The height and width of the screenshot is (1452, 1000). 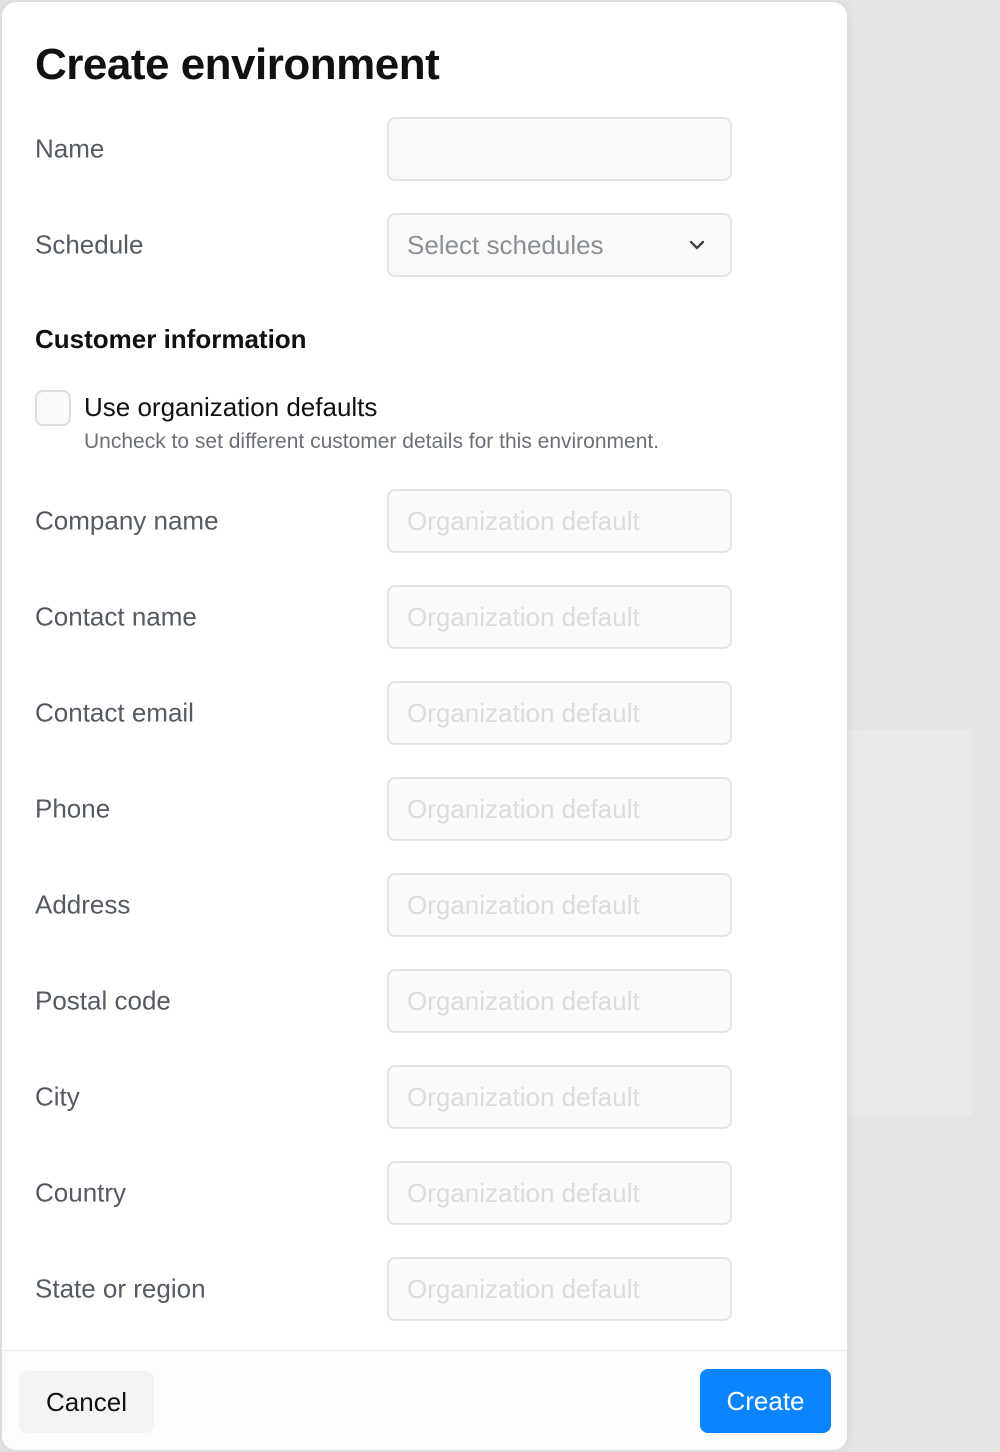 I want to click on name-row: Name, so click(x=385, y=149).